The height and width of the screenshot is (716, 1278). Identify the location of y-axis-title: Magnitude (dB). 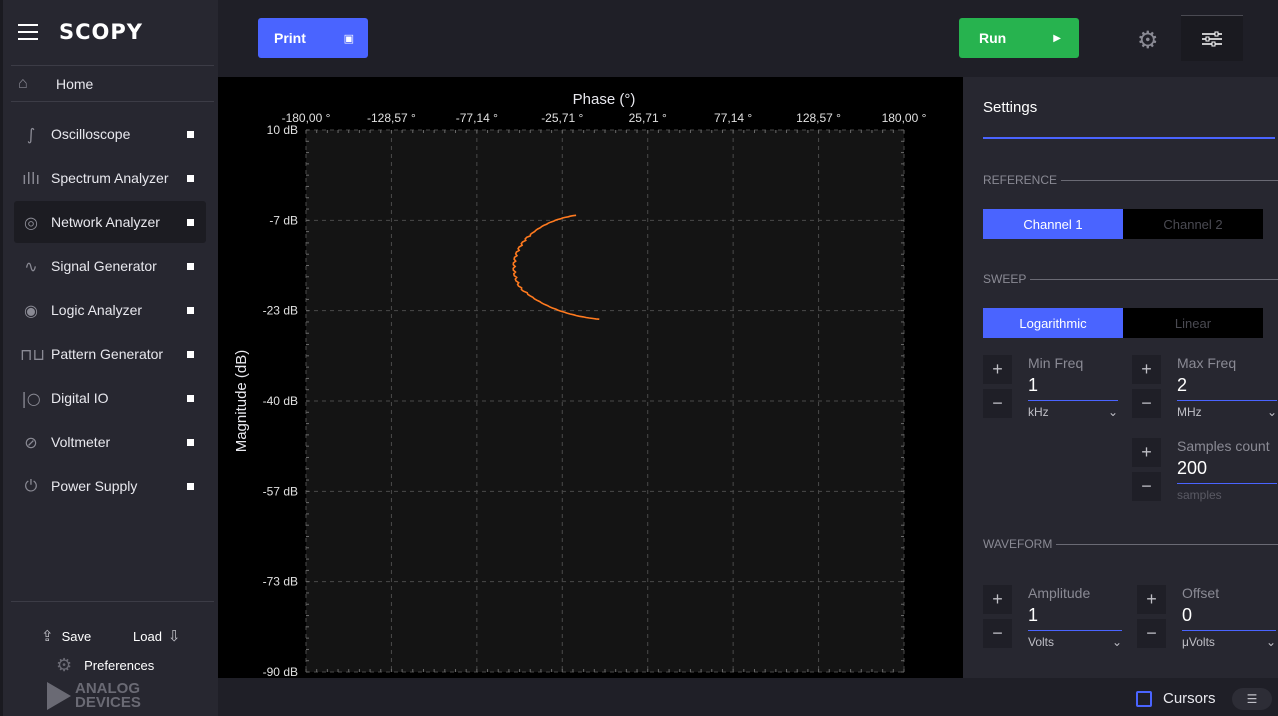
(241, 401).